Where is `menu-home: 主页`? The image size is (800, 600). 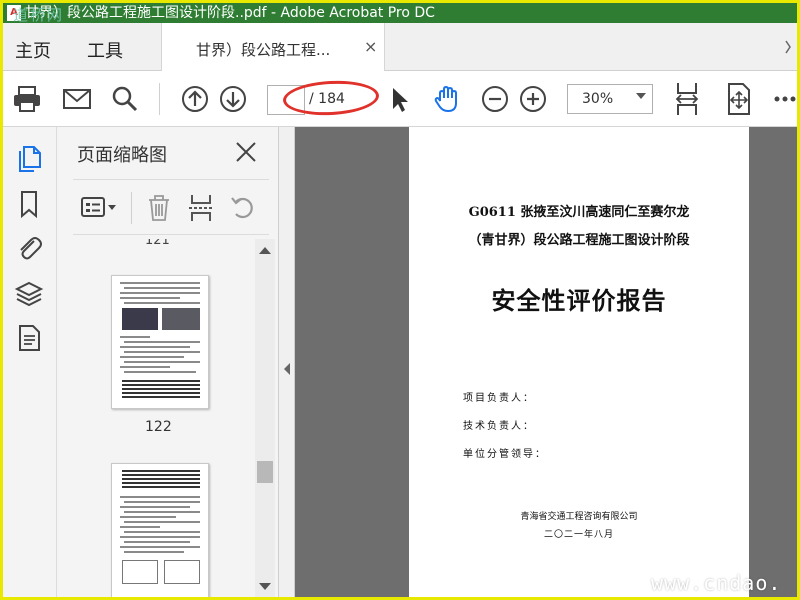 menu-home: 主页 is located at coordinates (33, 50).